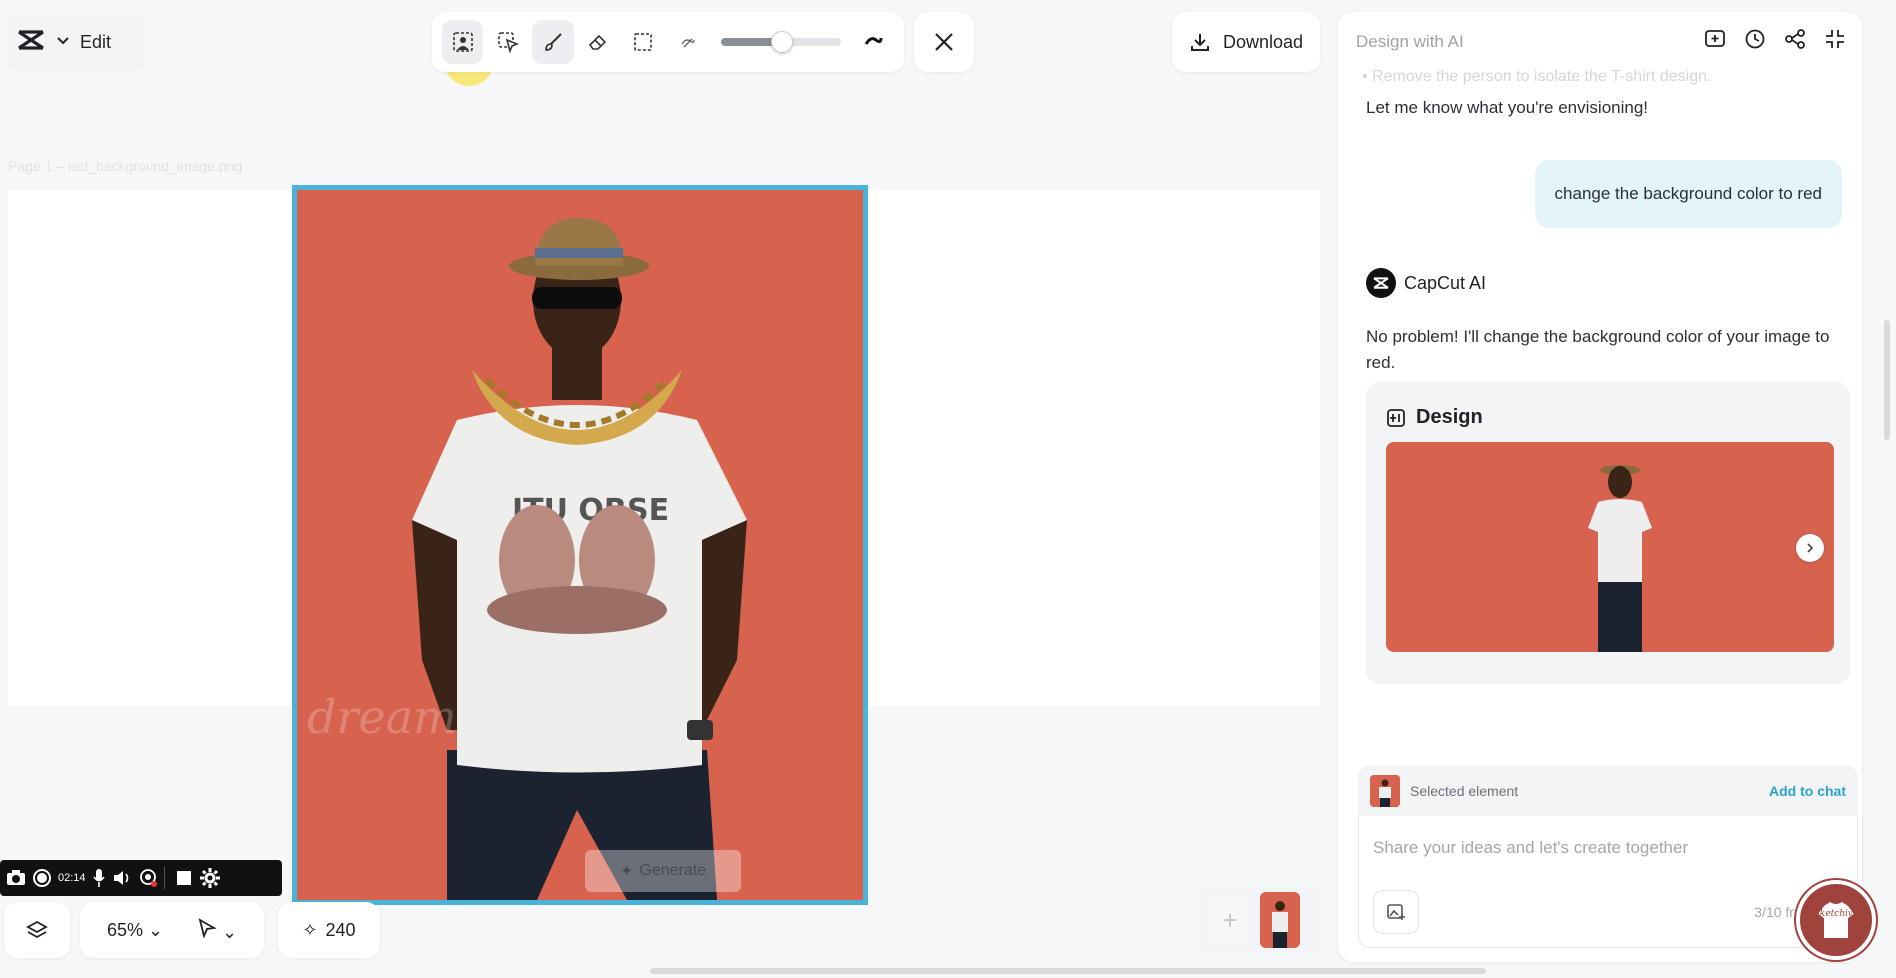 This screenshot has height=978, width=1896. What do you see at coordinates (1836, 914) in the screenshot?
I see `badge-text: Sketchiva` at bounding box center [1836, 914].